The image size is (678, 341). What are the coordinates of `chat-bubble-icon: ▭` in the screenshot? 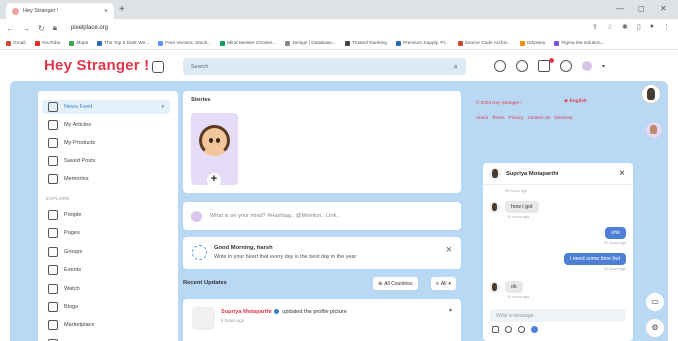 It's located at (655, 302).